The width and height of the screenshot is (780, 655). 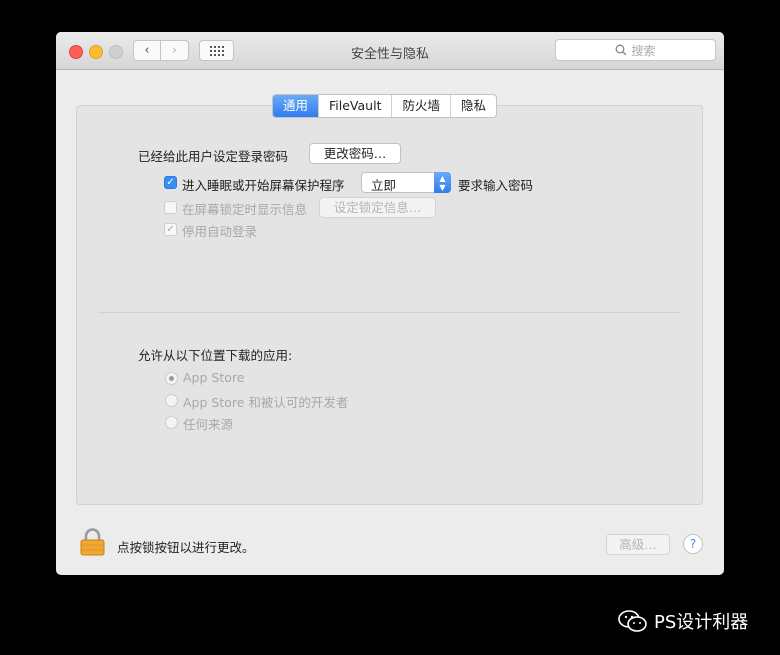 I want to click on require-password-checkbox: ✓, so click(x=170, y=182).